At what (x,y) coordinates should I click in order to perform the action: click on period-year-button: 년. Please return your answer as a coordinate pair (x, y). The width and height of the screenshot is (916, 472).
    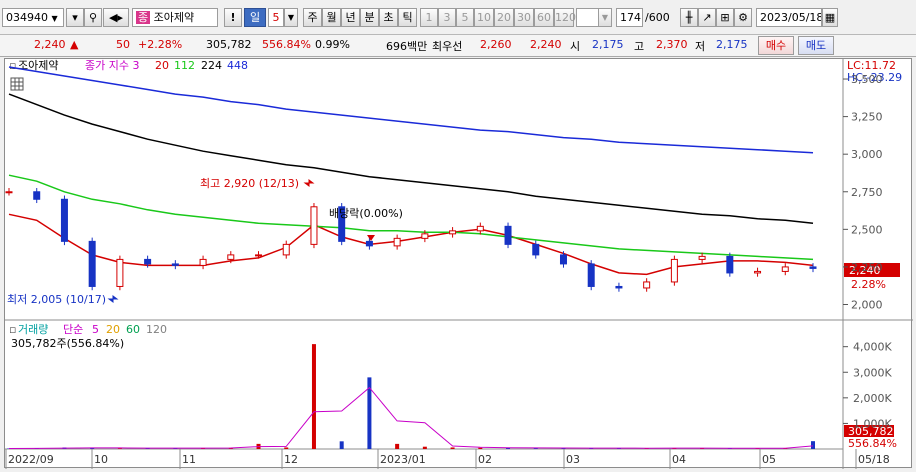
    Looking at the image, I should click on (350, 17).